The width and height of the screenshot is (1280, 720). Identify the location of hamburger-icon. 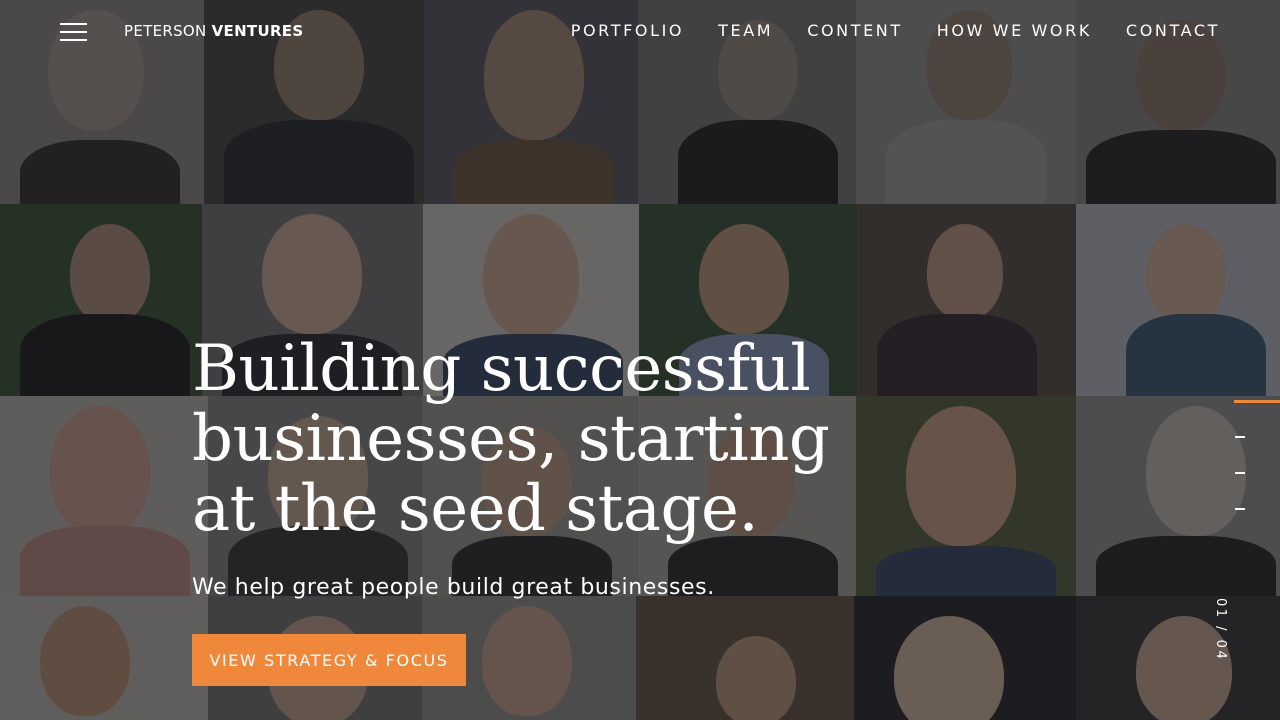
(73, 31).